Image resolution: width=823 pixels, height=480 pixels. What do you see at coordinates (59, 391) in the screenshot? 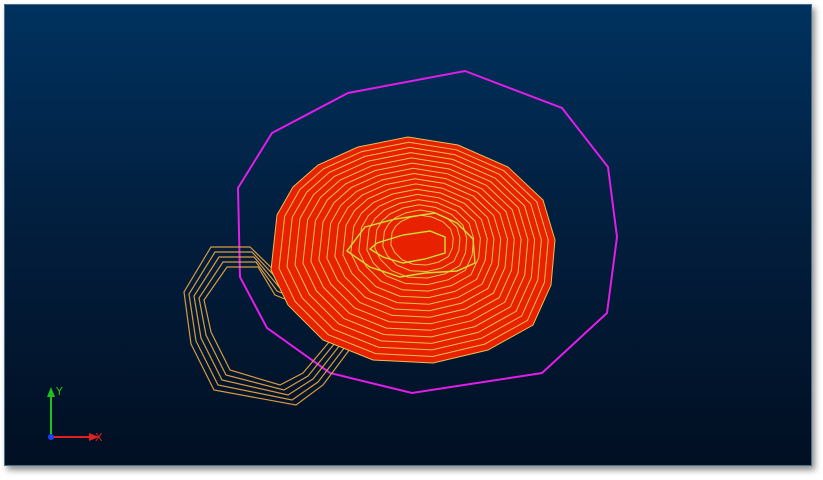
I see `y-axis-label: Y` at bounding box center [59, 391].